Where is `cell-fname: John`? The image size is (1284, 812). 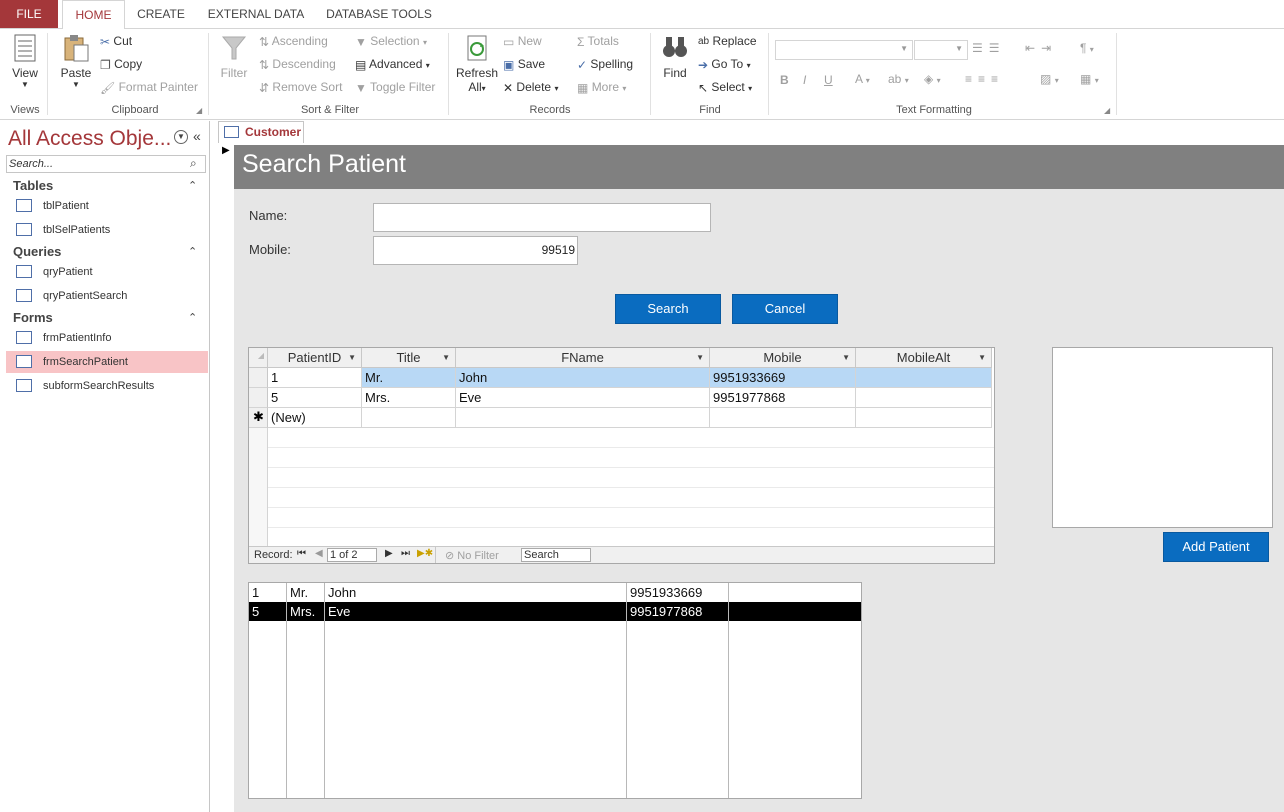 cell-fname: John is located at coordinates (583, 378).